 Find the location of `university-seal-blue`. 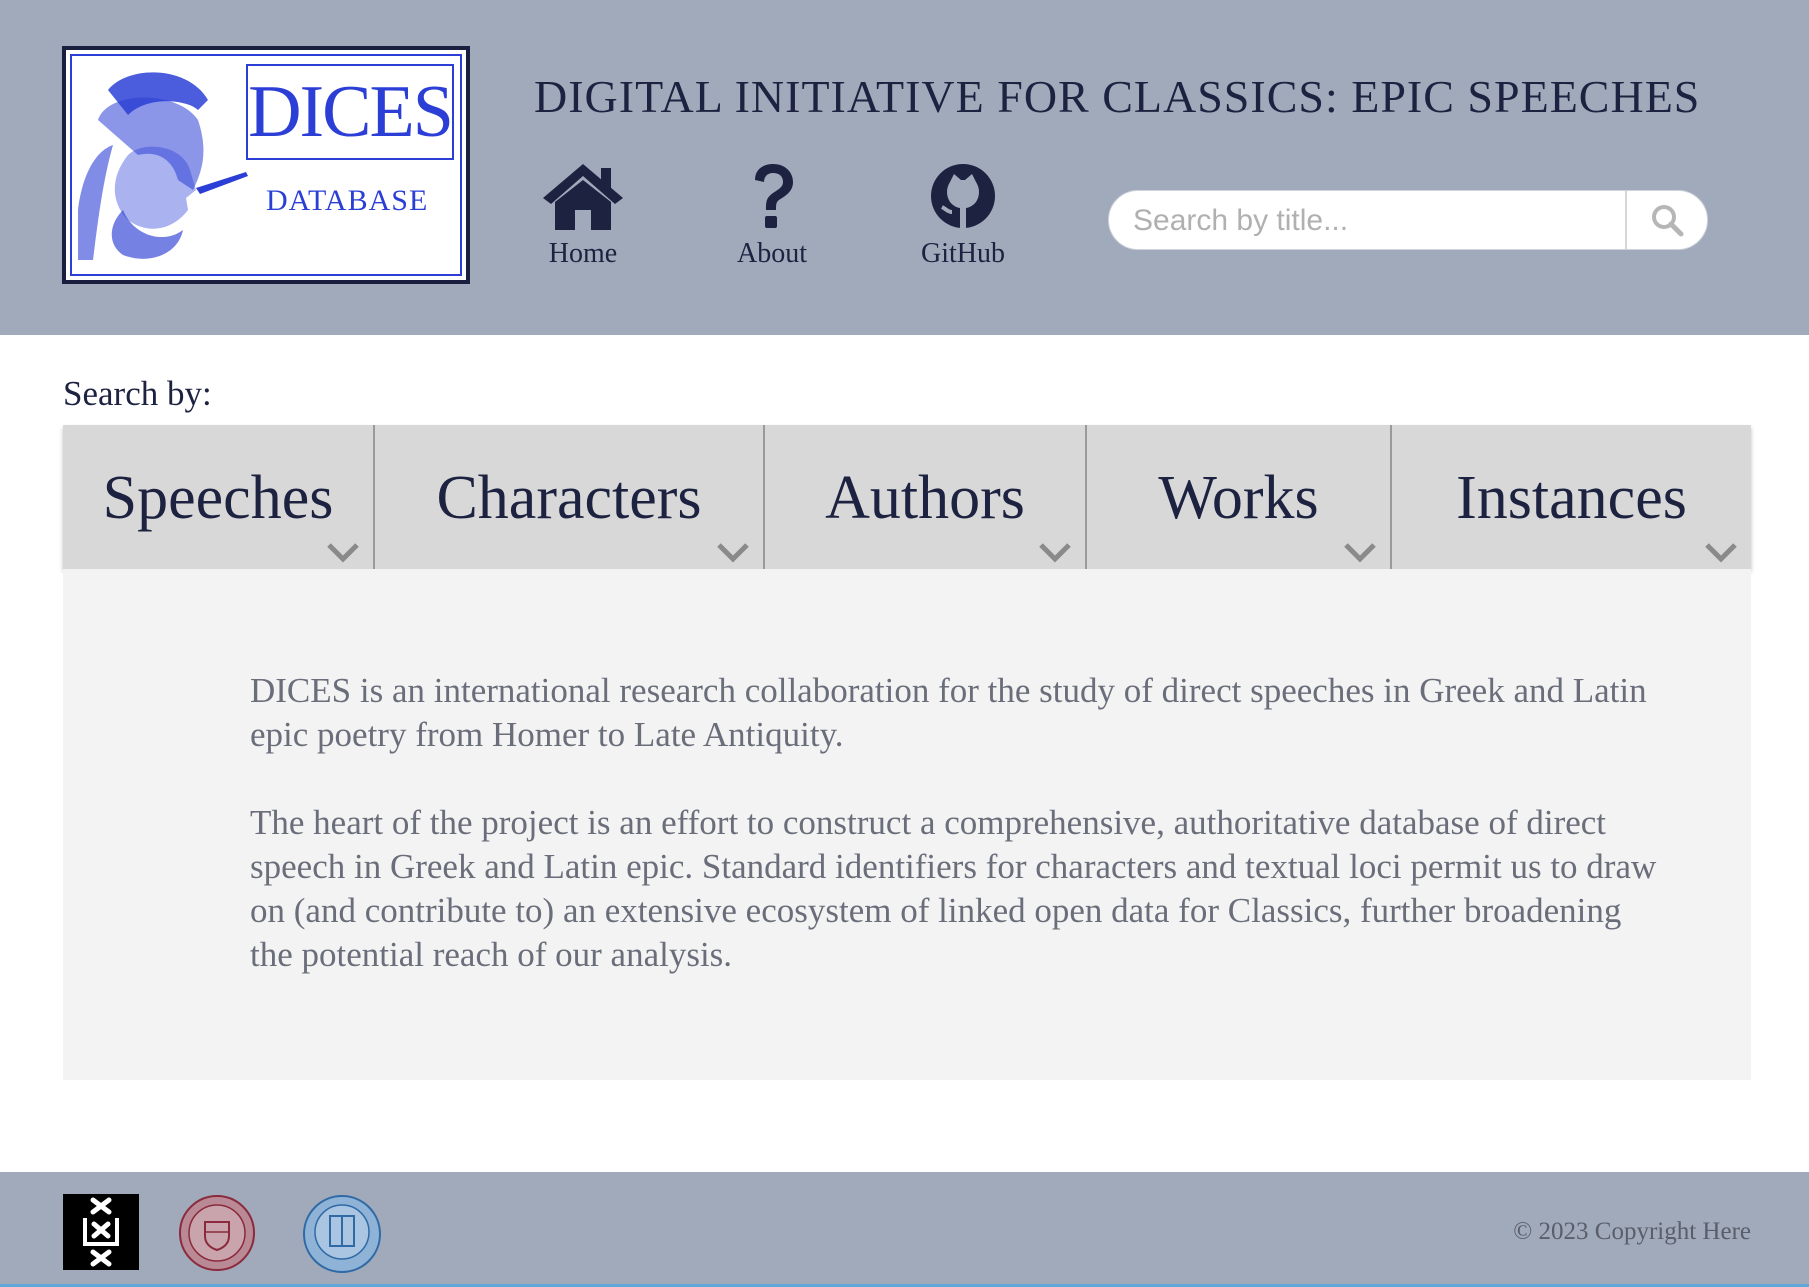

university-seal-blue is located at coordinates (342, 1234).